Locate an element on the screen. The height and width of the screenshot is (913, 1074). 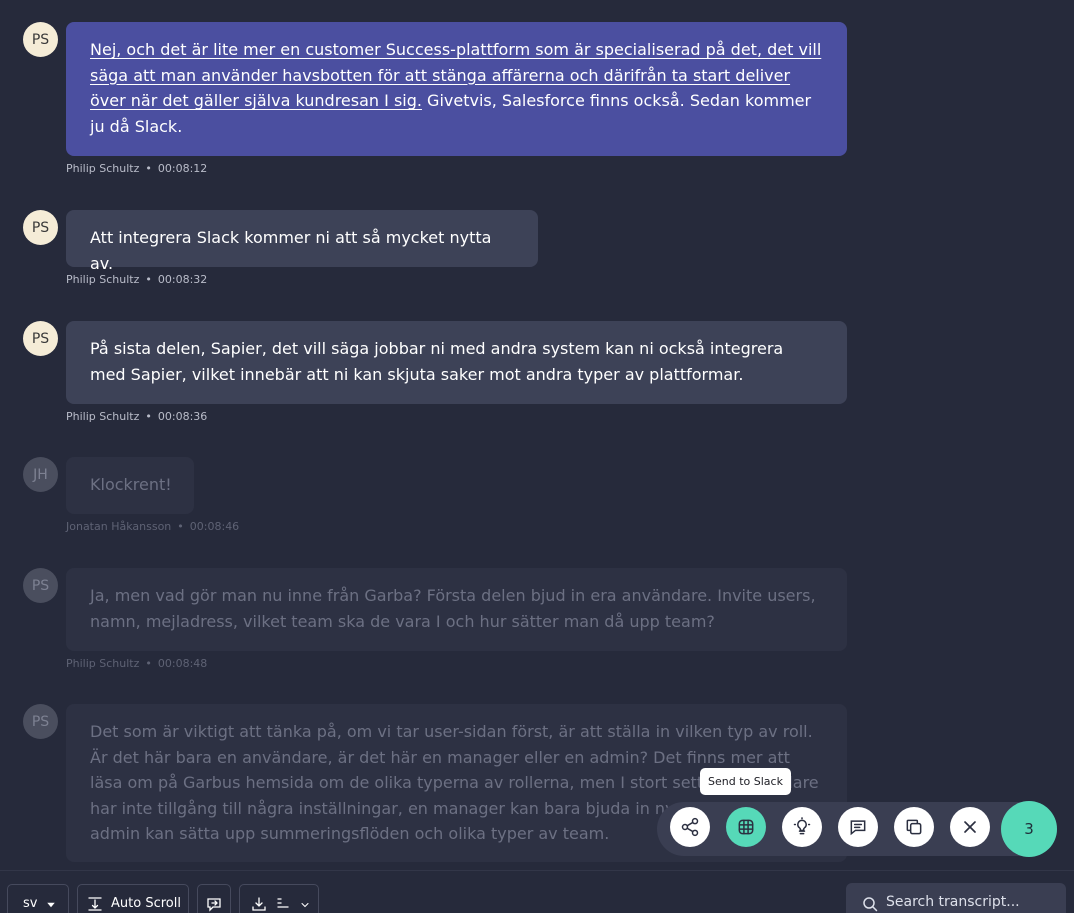
speaker-name: Jonatan Håkansson is located at coordinates (119, 526).